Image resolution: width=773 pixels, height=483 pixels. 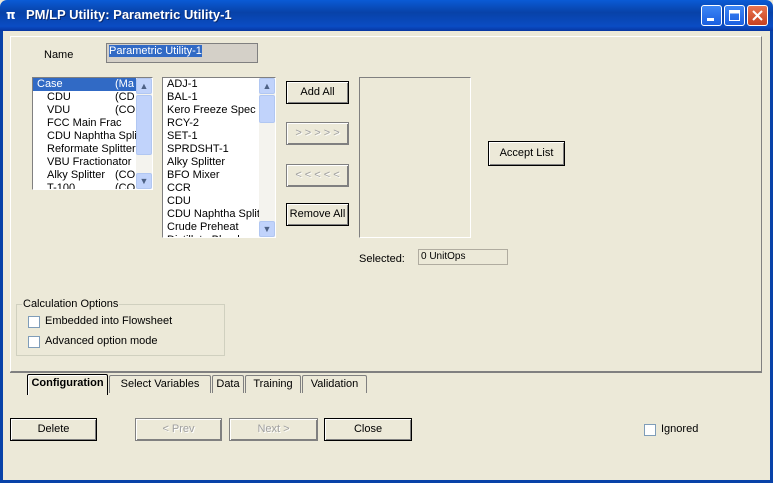 What do you see at coordinates (67, 384) in the screenshot?
I see `tab-configuration: Configuration` at bounding box center [67, 384].